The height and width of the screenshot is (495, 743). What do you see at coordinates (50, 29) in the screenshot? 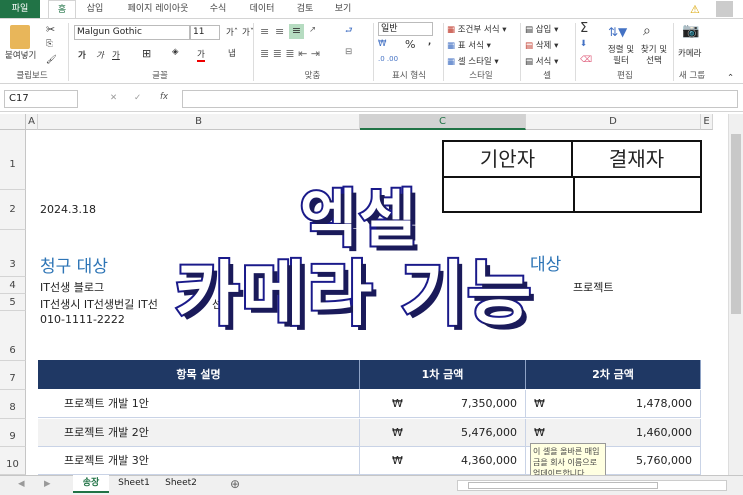
I see `cut-icon: ✂` at bounding box center [50, 29].